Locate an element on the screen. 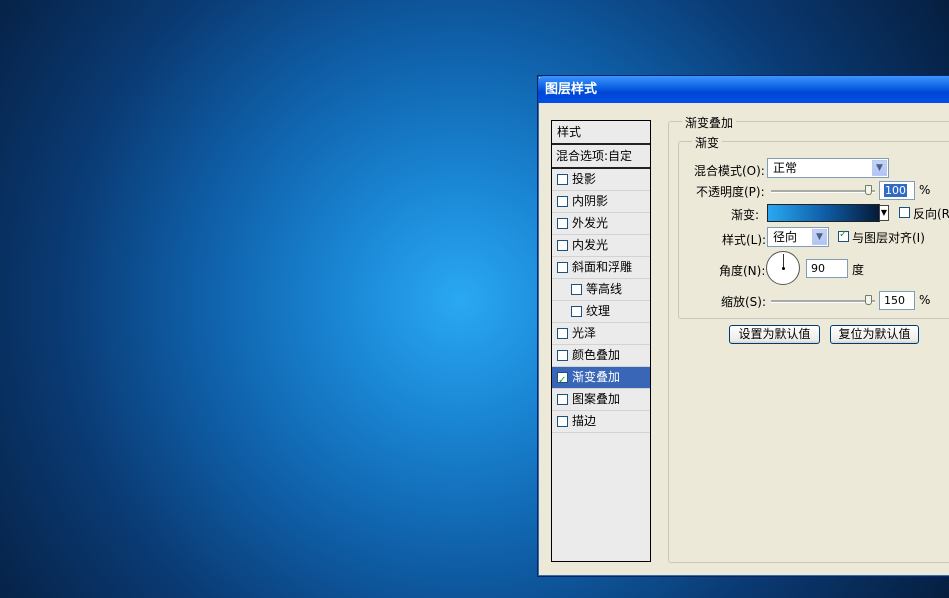  style-item-label: 内发光 is located at coordinates (590, 245).